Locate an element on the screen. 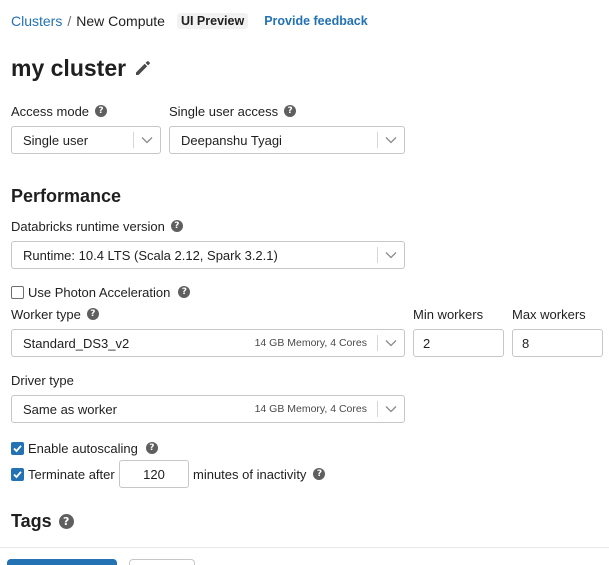  driver-type-label: Driver type is located at coordinates (42, 380).